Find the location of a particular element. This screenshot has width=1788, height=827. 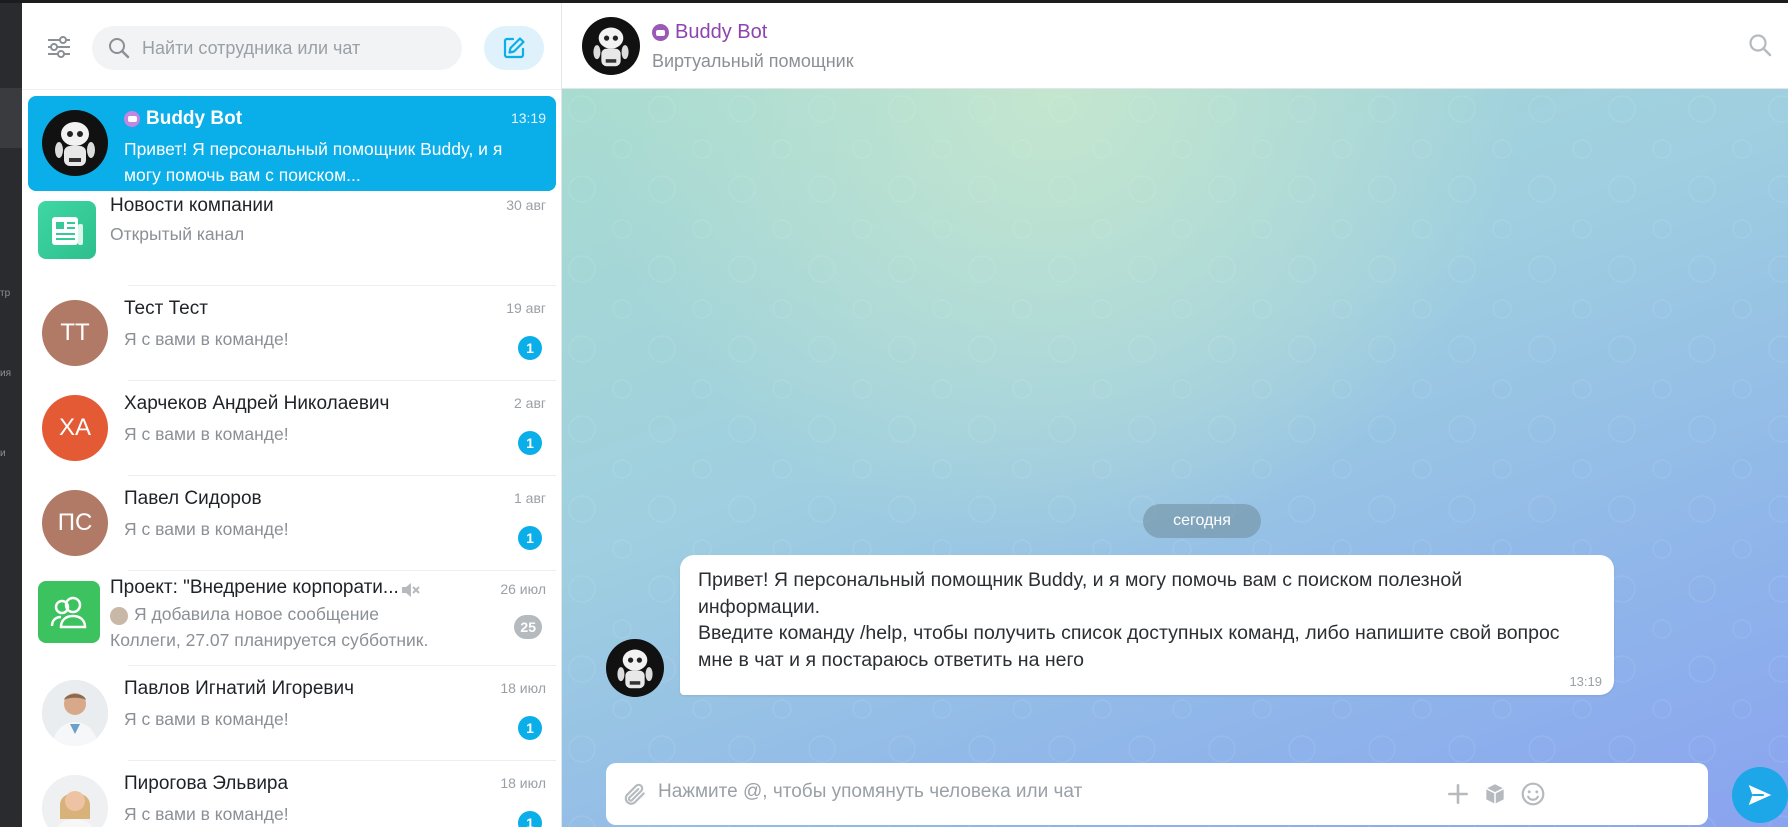

chat-date: 19 авг is located at coordinates (526, 308).